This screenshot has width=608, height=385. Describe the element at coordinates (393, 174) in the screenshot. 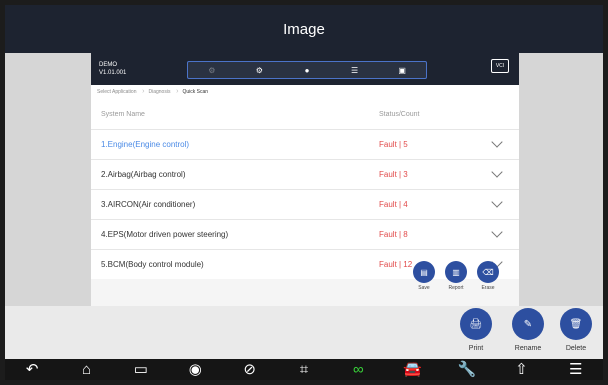

I see `fault-status: Fault | 3` at that location.